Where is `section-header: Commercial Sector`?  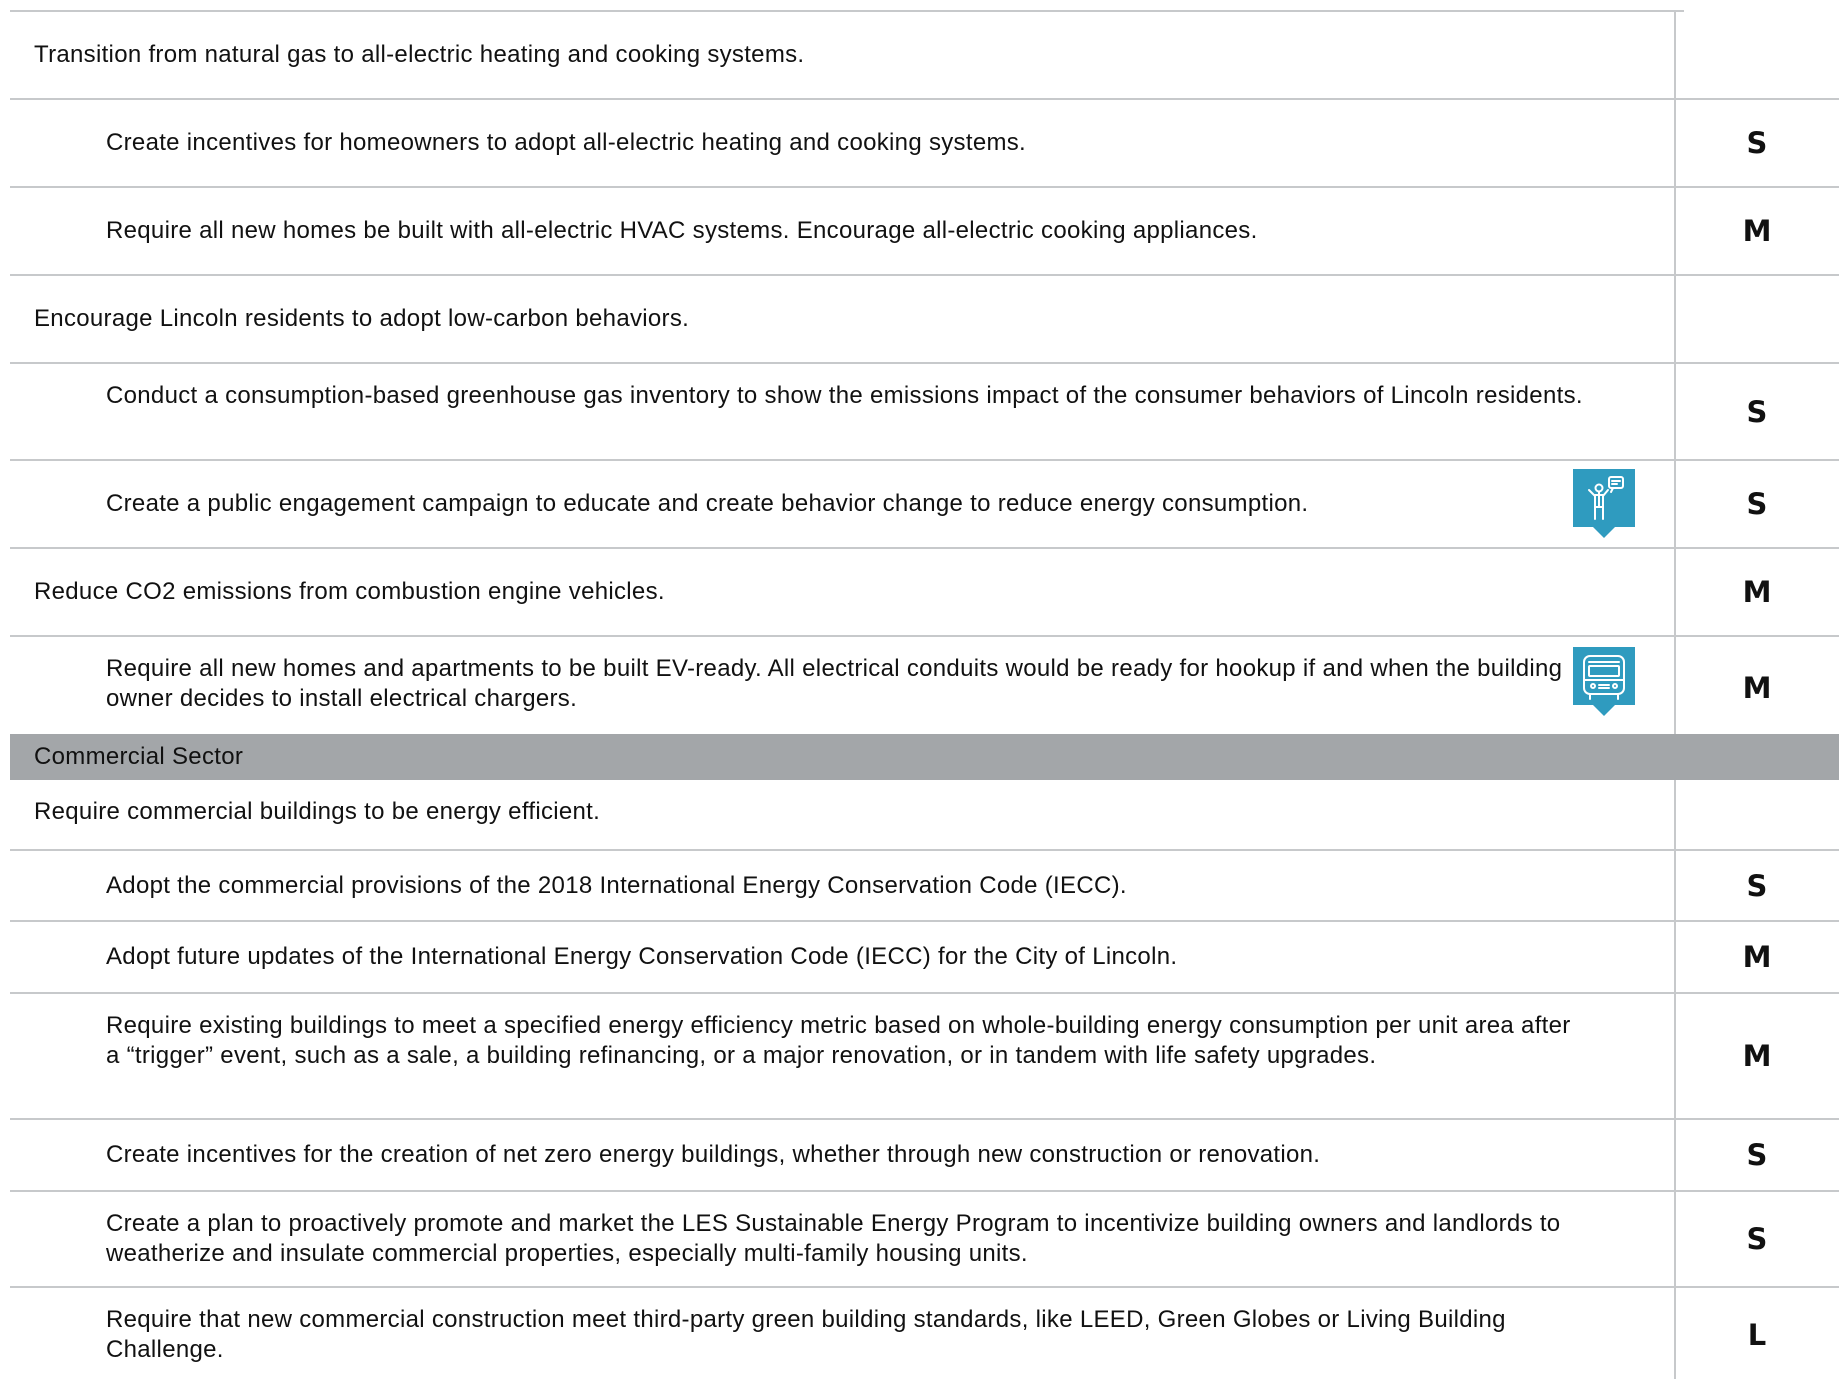 section-header: Commercial Sector is located at coordinates (924, 757).